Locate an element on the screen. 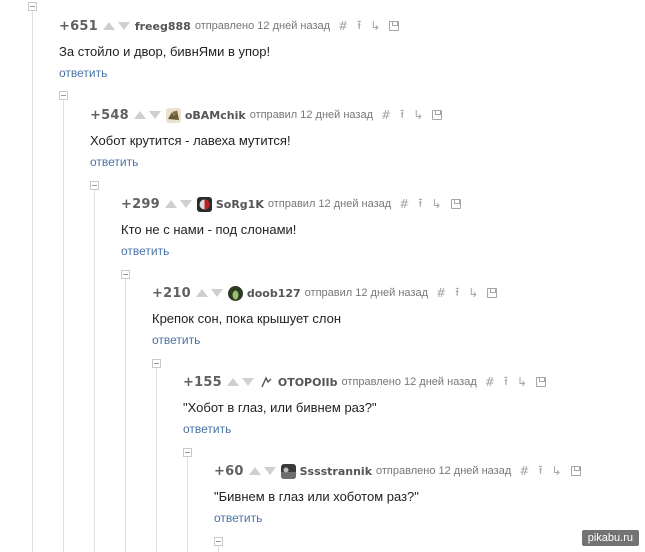  comment-author: freeg888 is located at coordinates (163, 26).